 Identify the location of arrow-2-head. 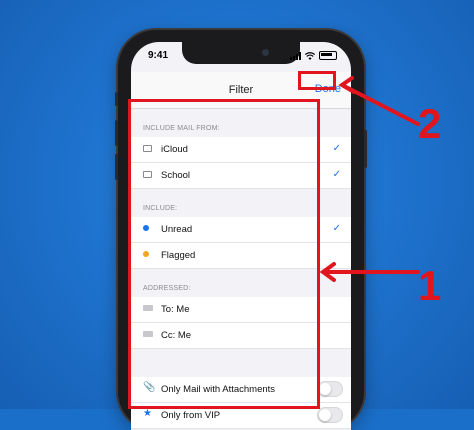
(347, 85).